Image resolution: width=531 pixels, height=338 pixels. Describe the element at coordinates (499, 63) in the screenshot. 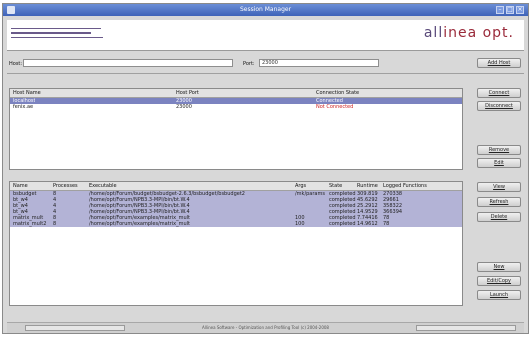

I see `add-host-button: Add Host` at that location.